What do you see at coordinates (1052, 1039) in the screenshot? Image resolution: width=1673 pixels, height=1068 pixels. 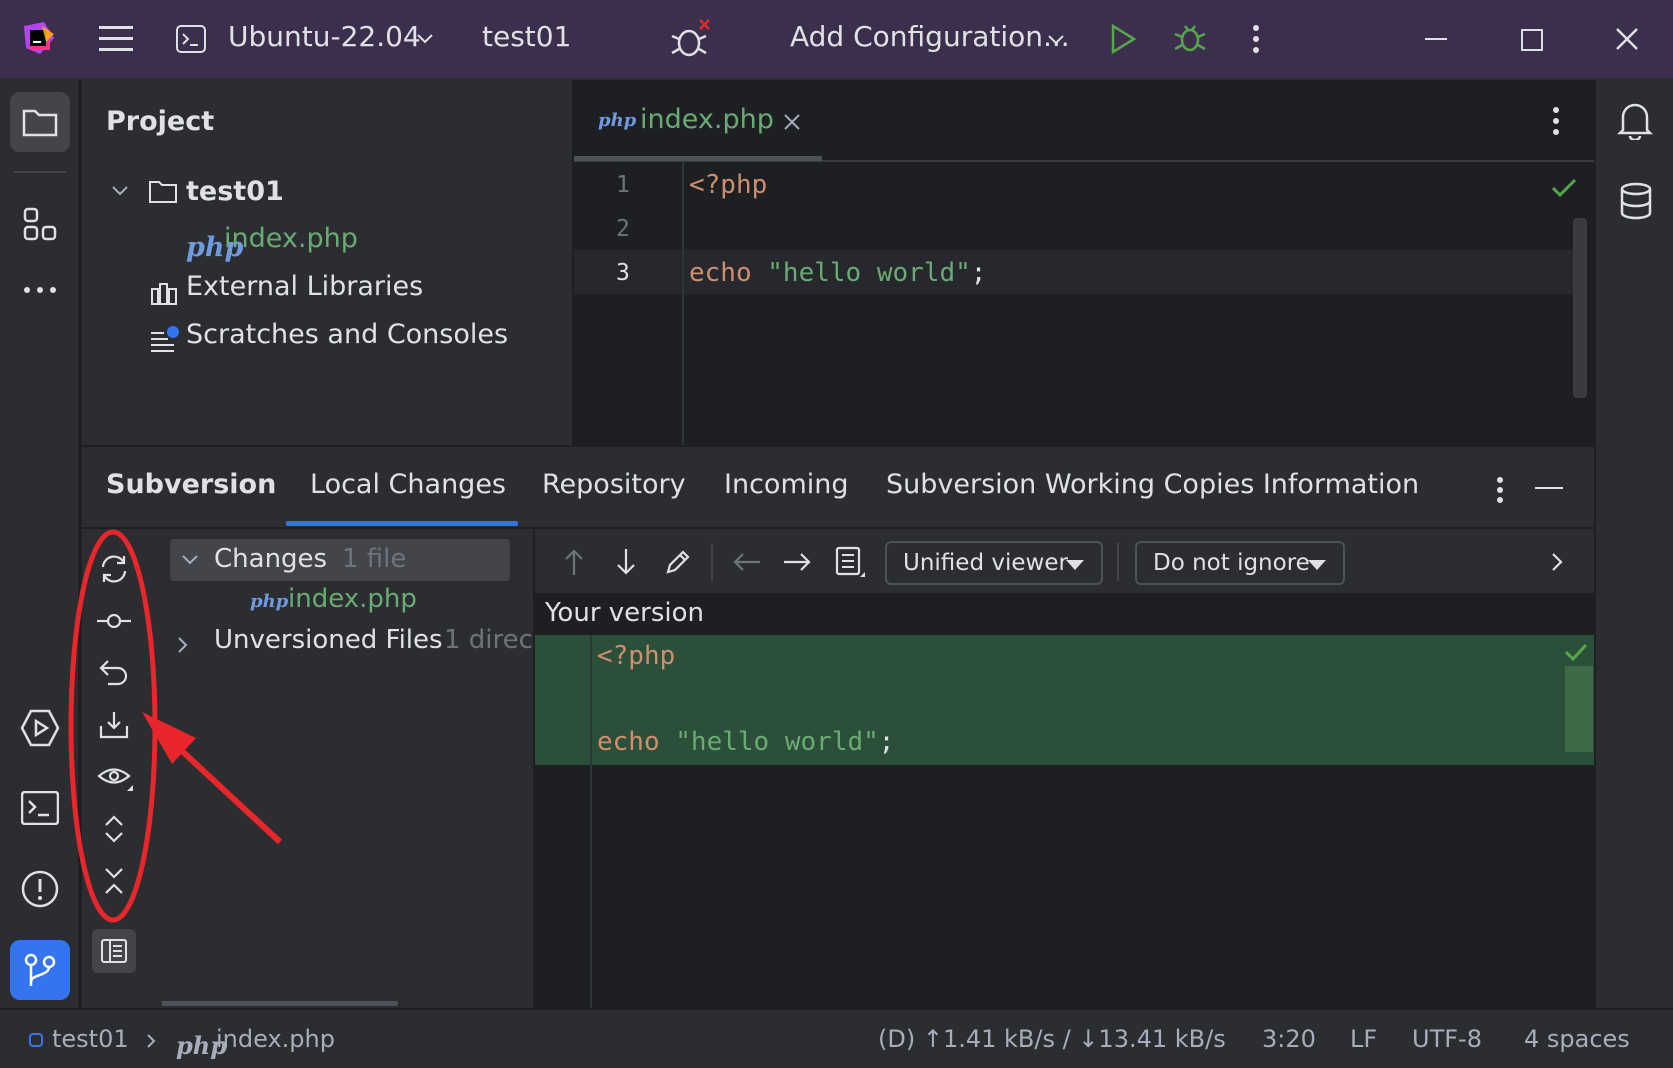 I see `transfer-speed: (D) ↑1.41 kB/s / ↓13.41 kB/s` at bounding box center [1052, 1039].